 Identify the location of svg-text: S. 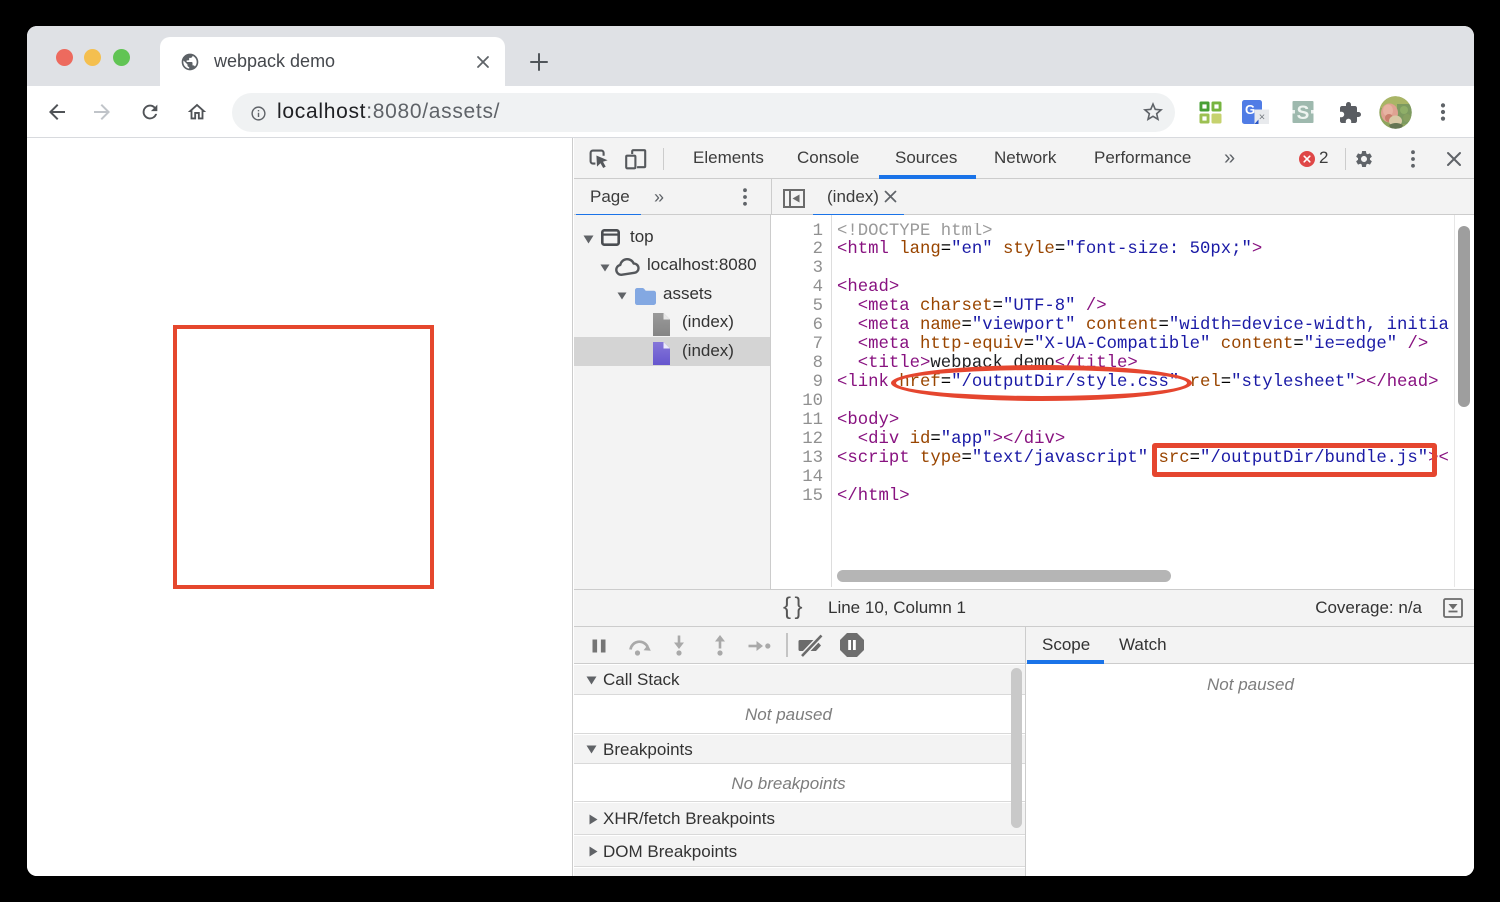
(1303, 113).